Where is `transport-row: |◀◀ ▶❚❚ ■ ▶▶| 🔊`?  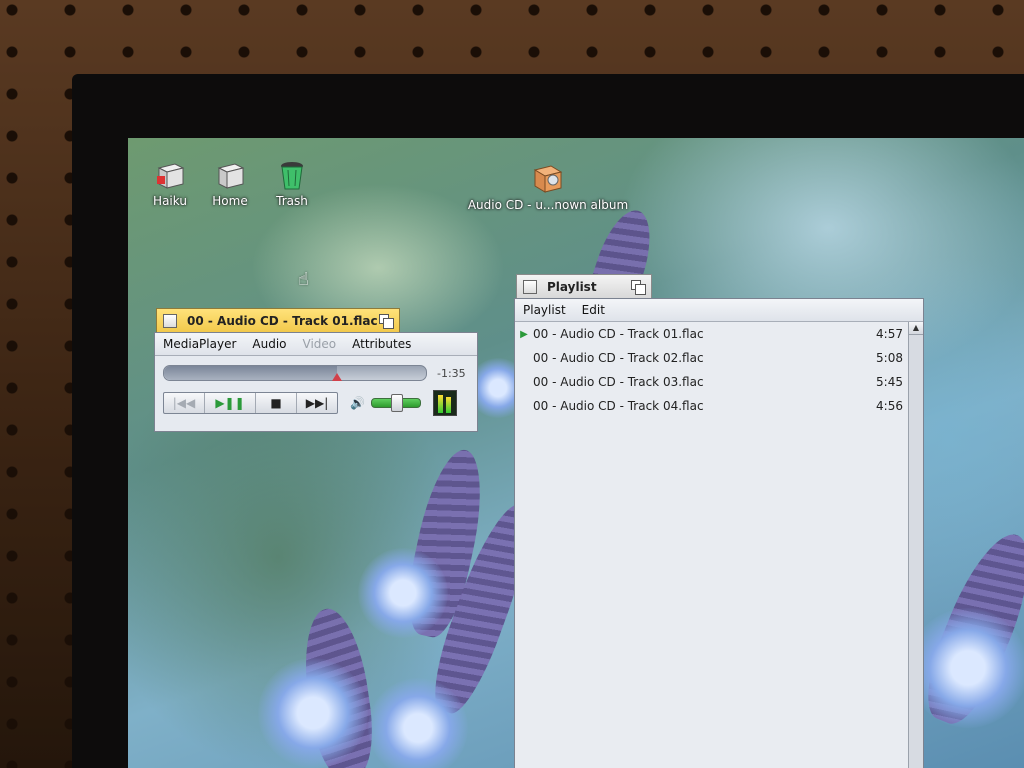 transport-row: |◀◀ ▶❚❚ ■ ▶▶| 🔊 is located at coordinates (316, 403).